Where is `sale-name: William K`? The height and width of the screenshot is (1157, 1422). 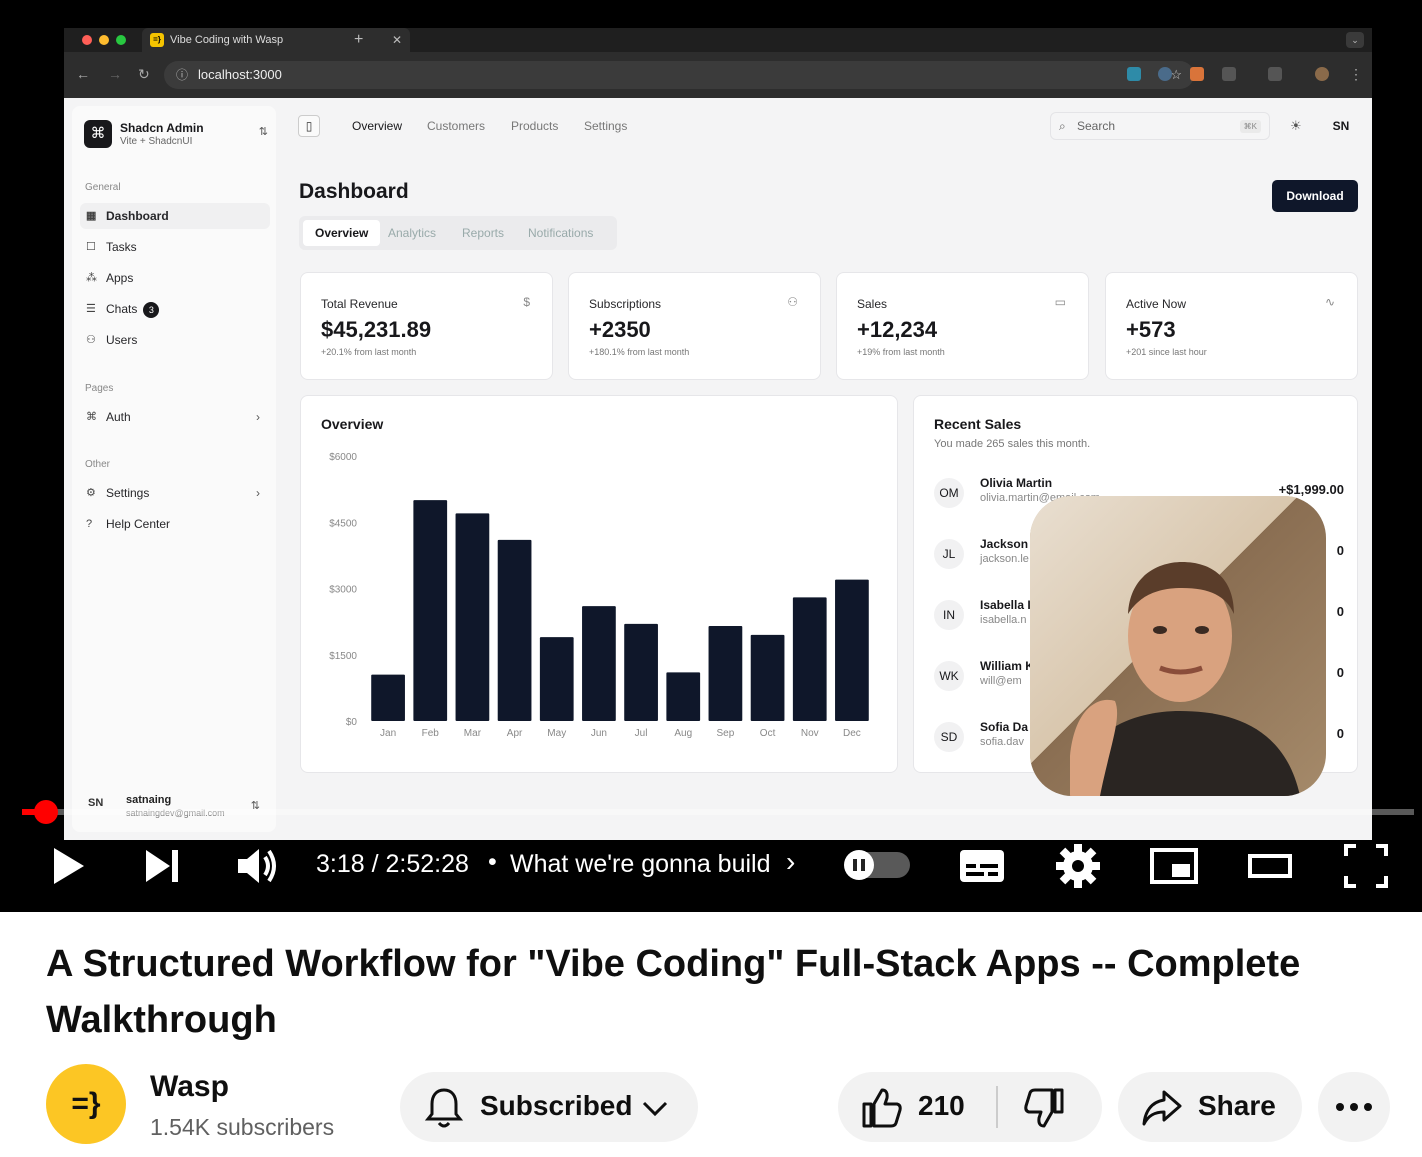 sale-name: William K is located at coordinates (1007, 666).